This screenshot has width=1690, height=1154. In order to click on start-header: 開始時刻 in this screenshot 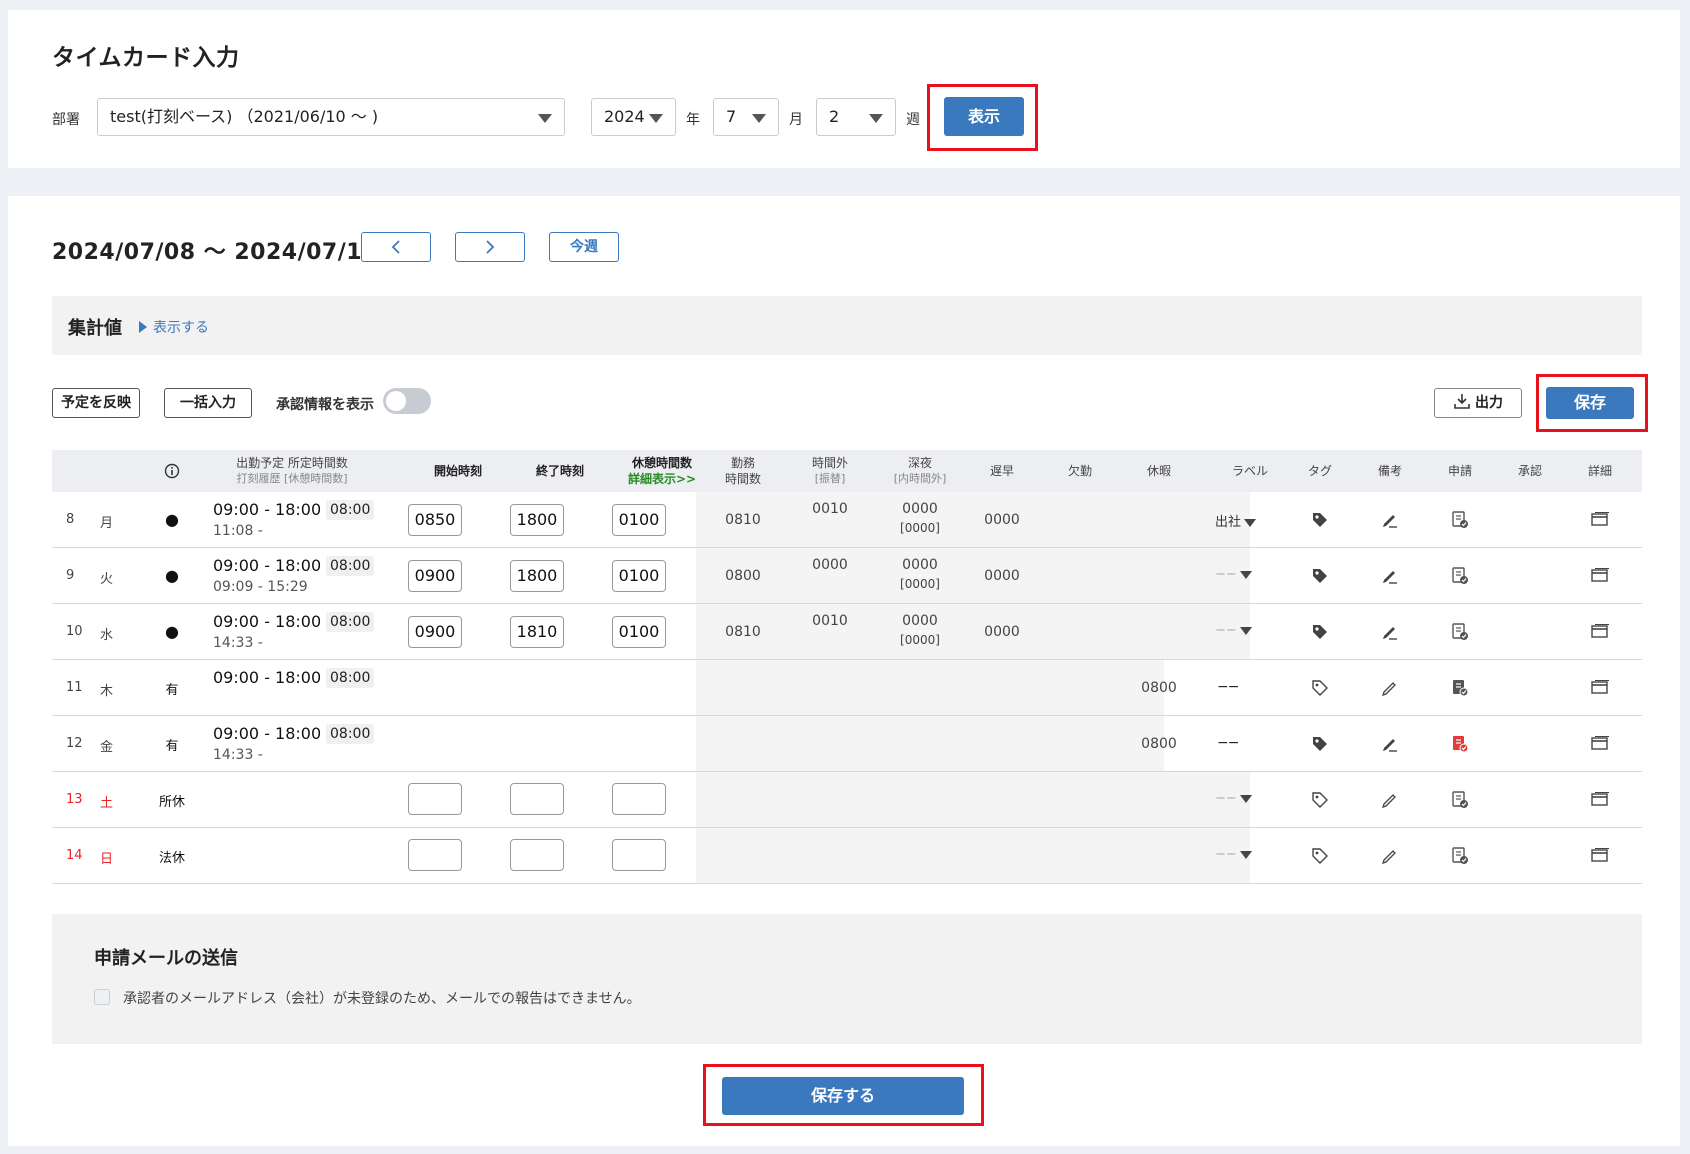, I will do `click(457, 471)`.